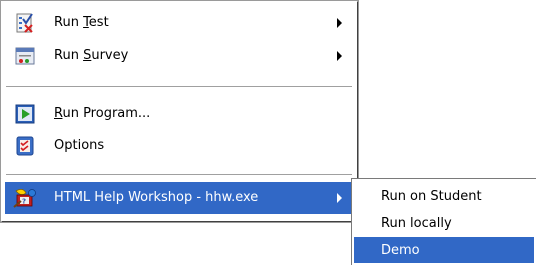 The image size is (536, 265). What do you see at coordinates (25, 114) in the screenshot?
I see `run-program-icon` at bounding box center [25, 114].